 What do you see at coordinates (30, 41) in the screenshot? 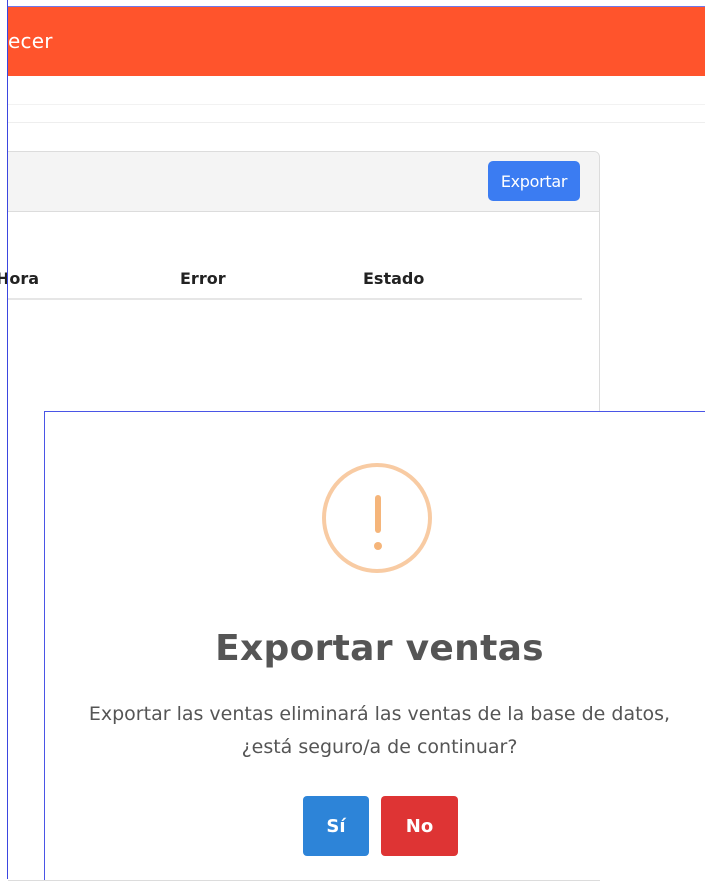
I see `app-title: ecer` at bounding box center [30, 41].